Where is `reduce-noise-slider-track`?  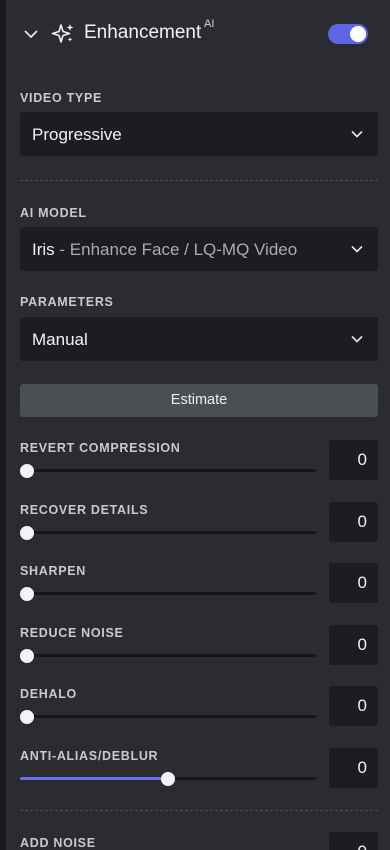
reduce-noise-slider-track is located at coordinates (168, 655).